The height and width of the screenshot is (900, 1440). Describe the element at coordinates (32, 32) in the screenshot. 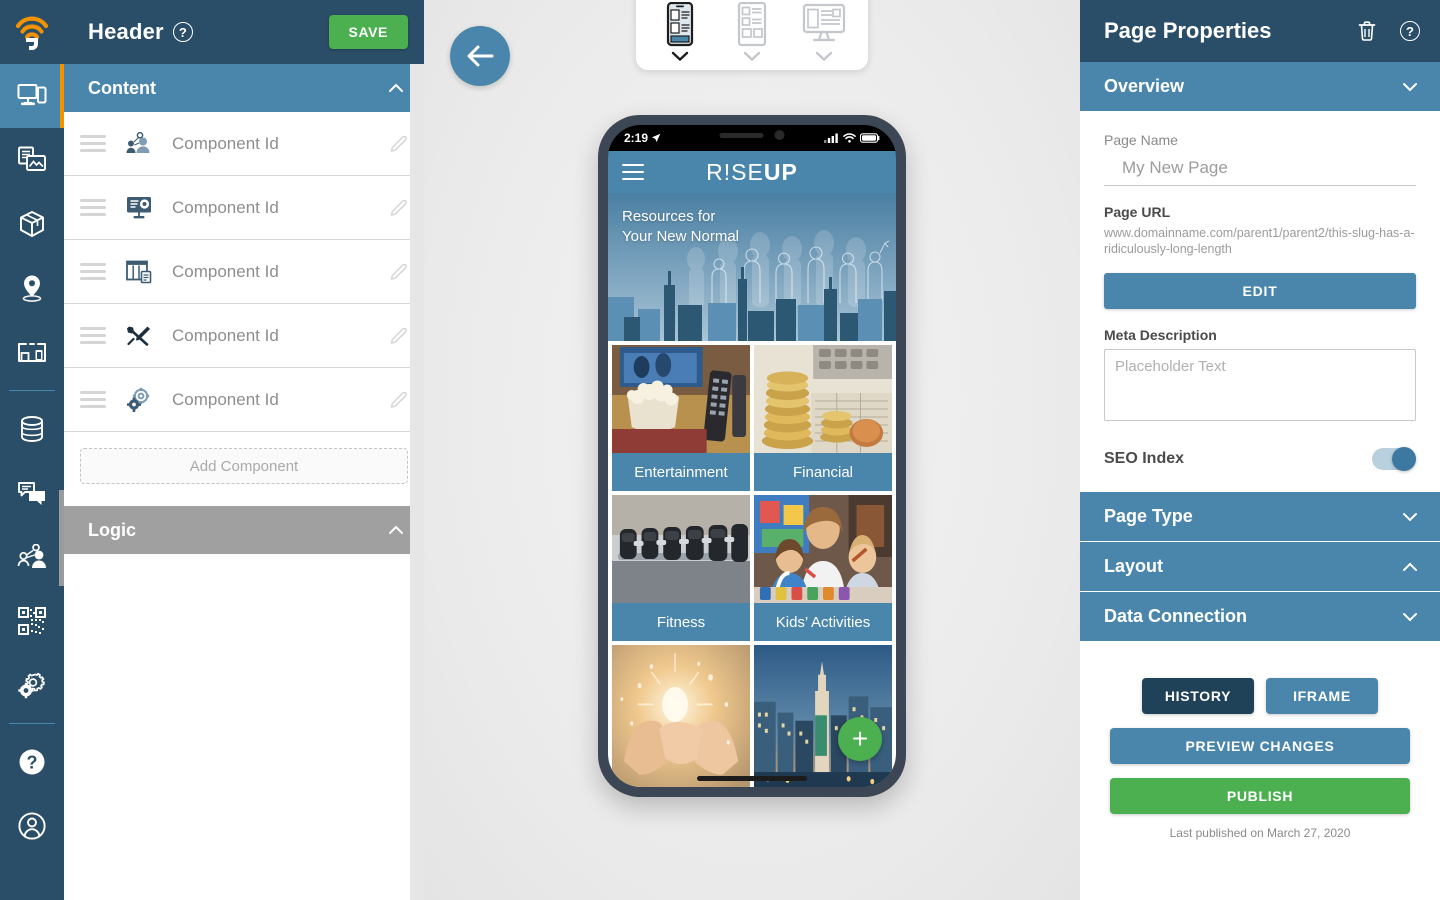

I see `rise-wifi-logo-icon` at that location.